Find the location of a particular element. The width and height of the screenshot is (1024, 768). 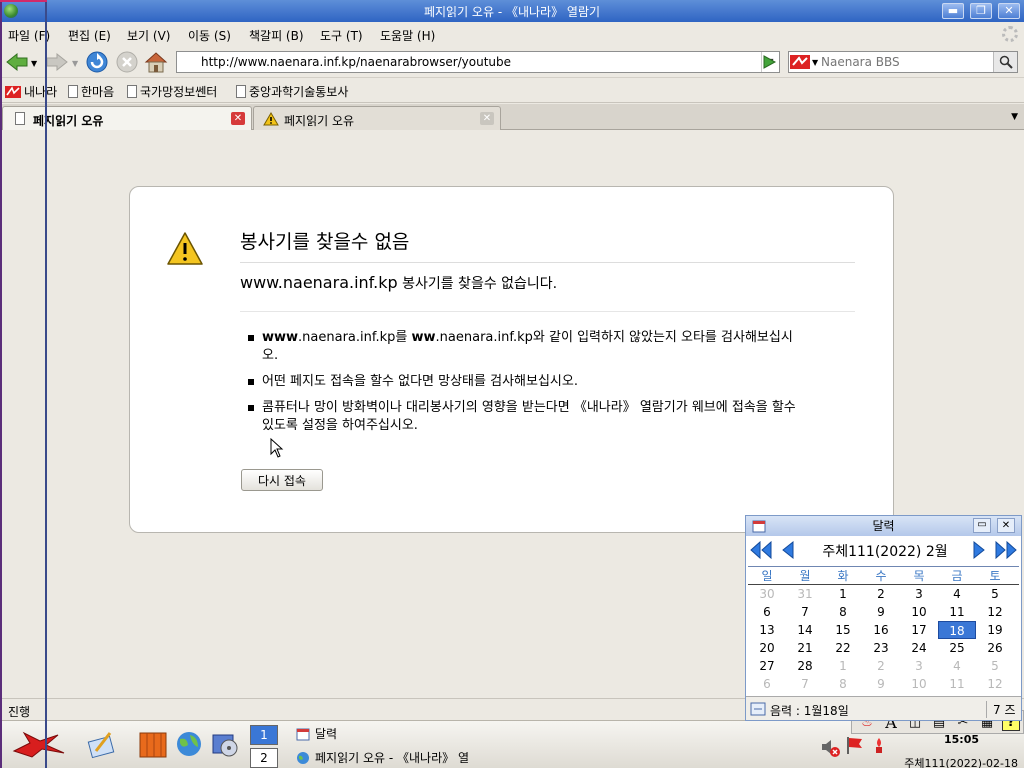

calendar-day: 21 is located at coordinates (805, 648).